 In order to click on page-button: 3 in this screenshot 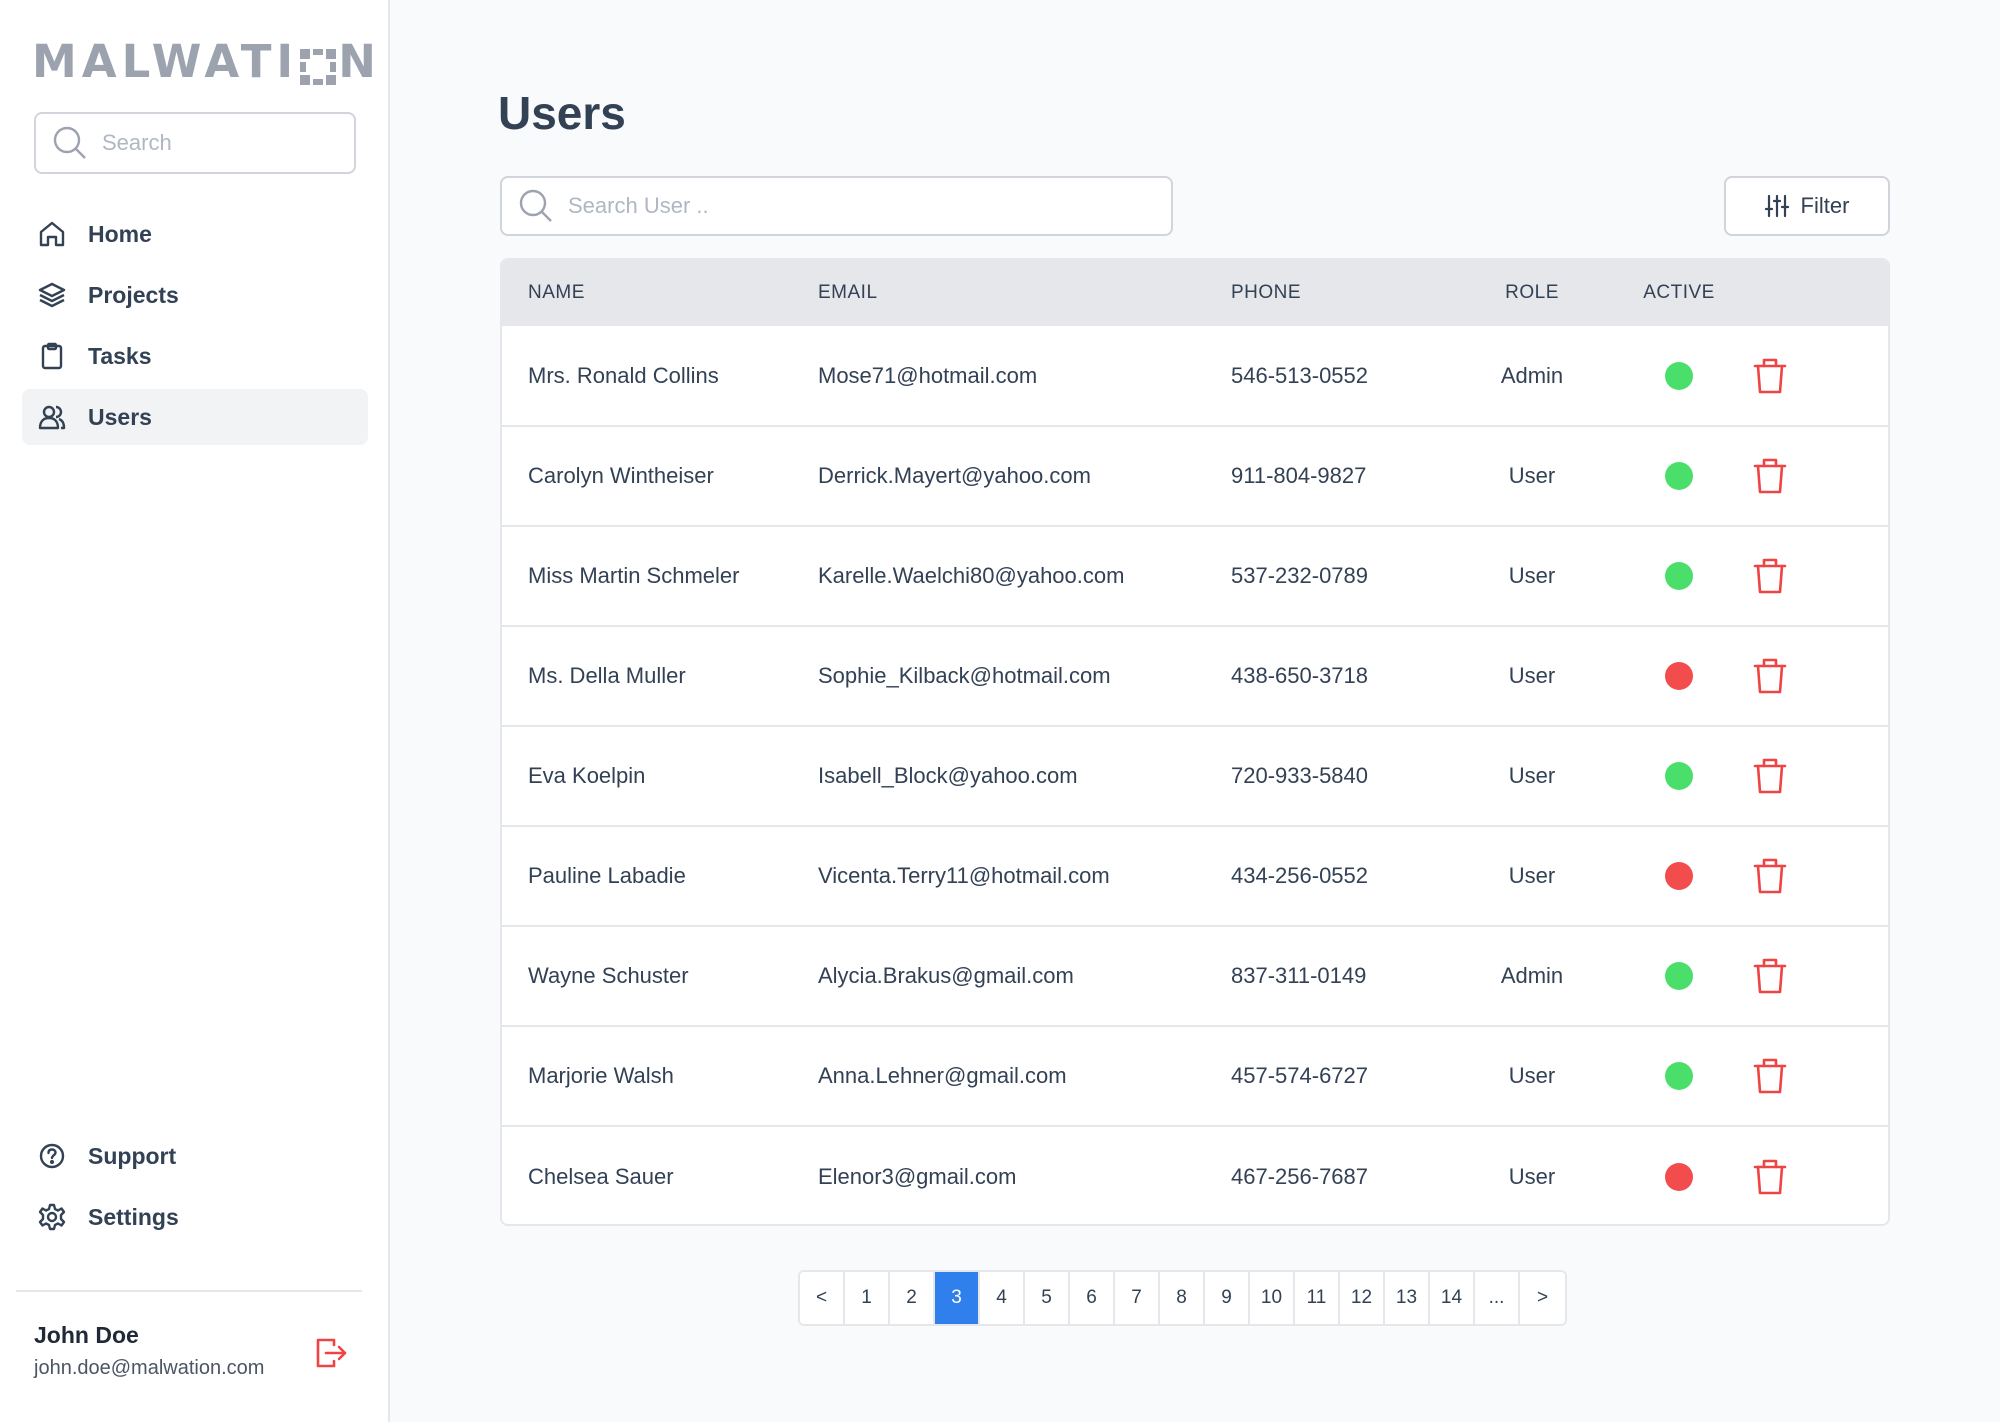, I will do `click(957, 1298)`.